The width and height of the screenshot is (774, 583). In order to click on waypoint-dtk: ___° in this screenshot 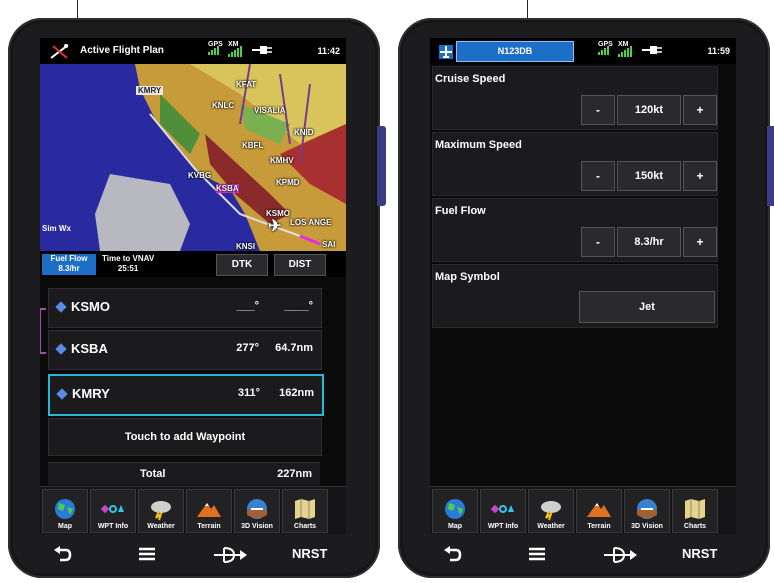, I will do `click(247, 306)`.